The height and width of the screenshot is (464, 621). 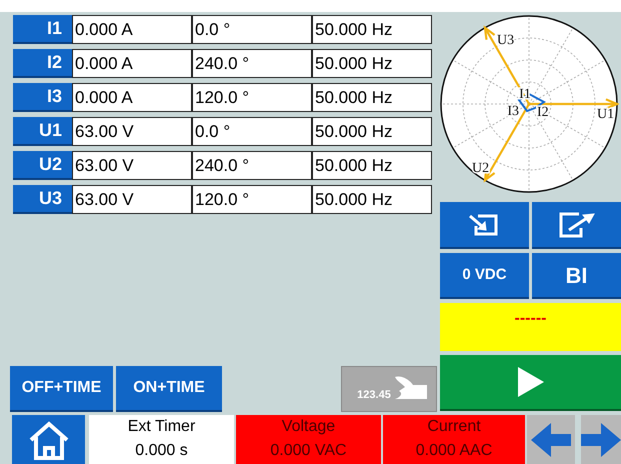 What do you see at coordinates (61, 389) in the screenshot?
I see `time-mode-button: OFF+TIME` at bounding box center [61, 389].